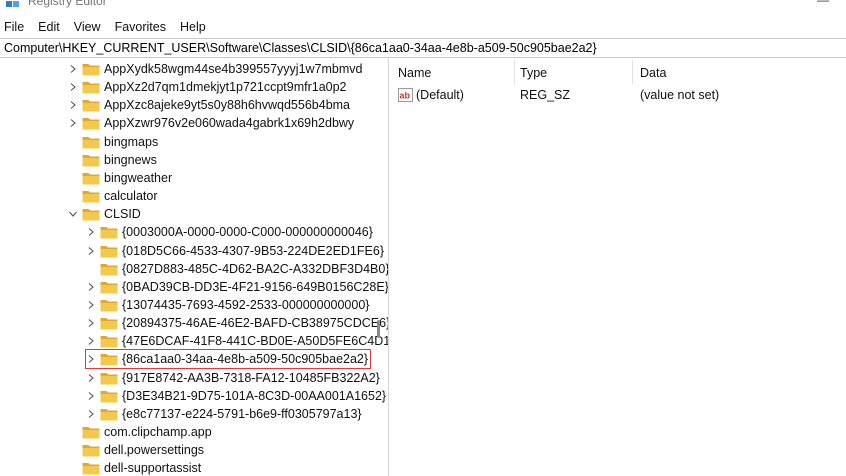  Describe the element at coordinates (229, 232) in the screenshot. I see `tree-item: {0003000A-0000-0000-C000-000000000046}` at that location.